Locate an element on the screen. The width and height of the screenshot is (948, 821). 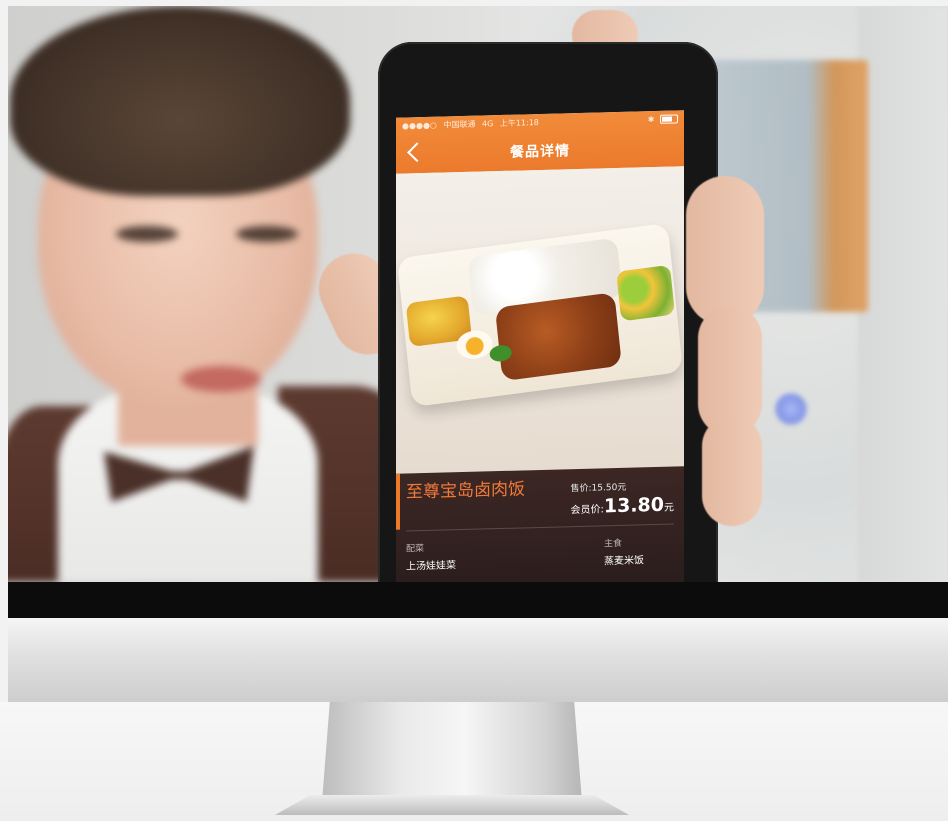
background-blue-light is located at coordinates (791, 409).